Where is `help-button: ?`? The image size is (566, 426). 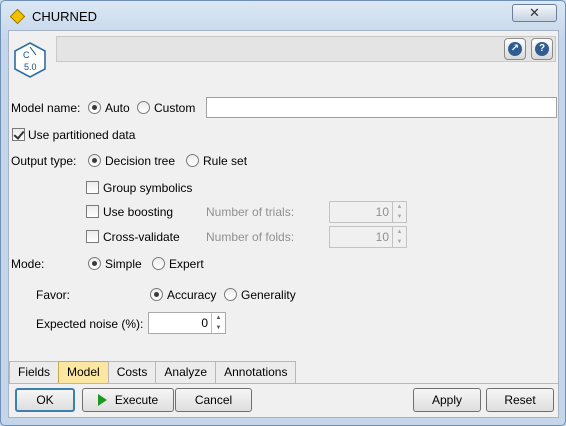
help-button: ? is located at coordinates (542, 49).